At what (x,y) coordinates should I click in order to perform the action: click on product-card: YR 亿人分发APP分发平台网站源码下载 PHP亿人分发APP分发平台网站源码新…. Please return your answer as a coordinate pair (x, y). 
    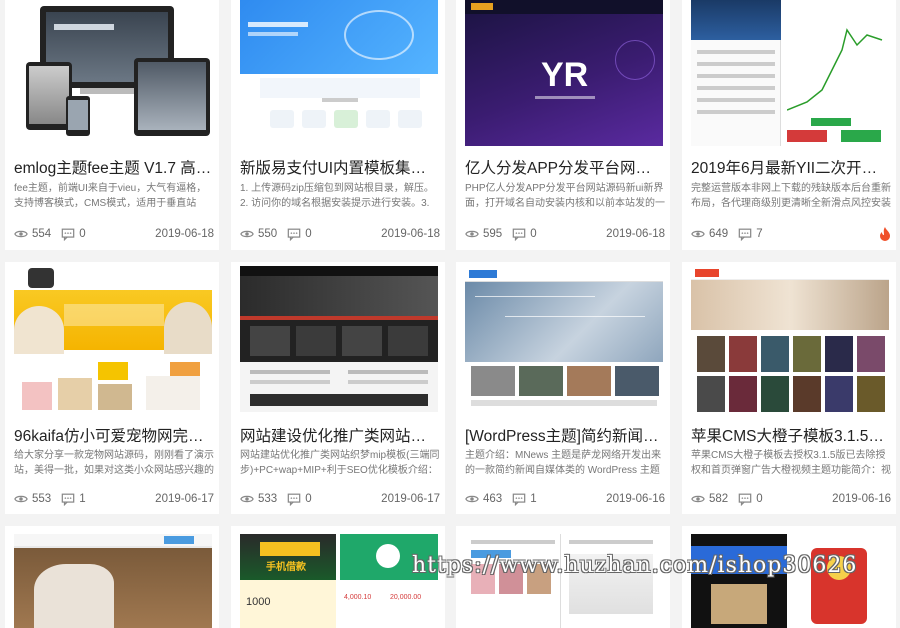
    Looking at the image, I should click on (563, 125).